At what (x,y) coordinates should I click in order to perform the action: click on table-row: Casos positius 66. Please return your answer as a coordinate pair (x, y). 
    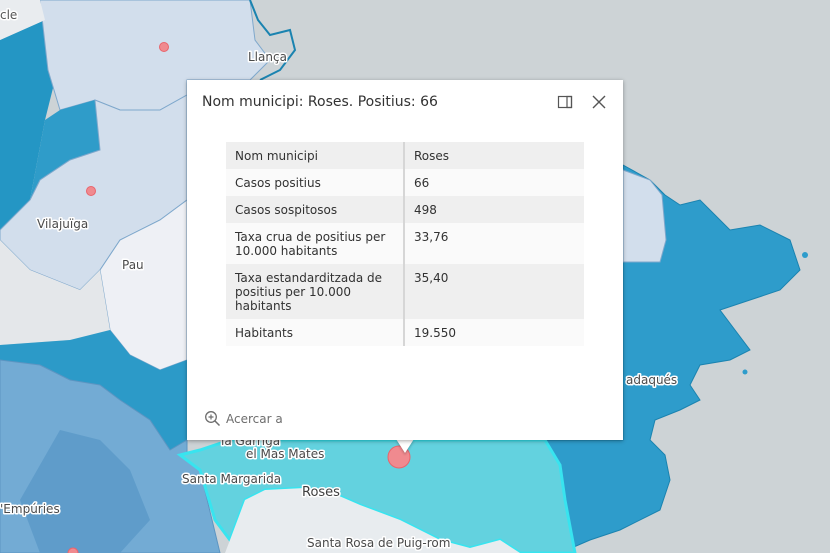
    Looking at the image, I should click on (405, 182).